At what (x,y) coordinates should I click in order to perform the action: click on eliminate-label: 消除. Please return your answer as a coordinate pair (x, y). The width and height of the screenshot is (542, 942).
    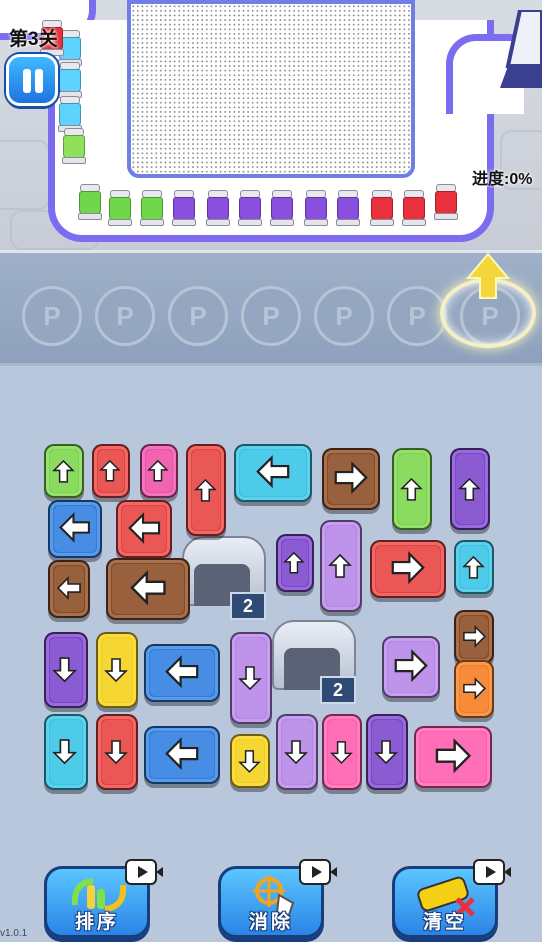
    Looking at the image, I should click on (270, 922).